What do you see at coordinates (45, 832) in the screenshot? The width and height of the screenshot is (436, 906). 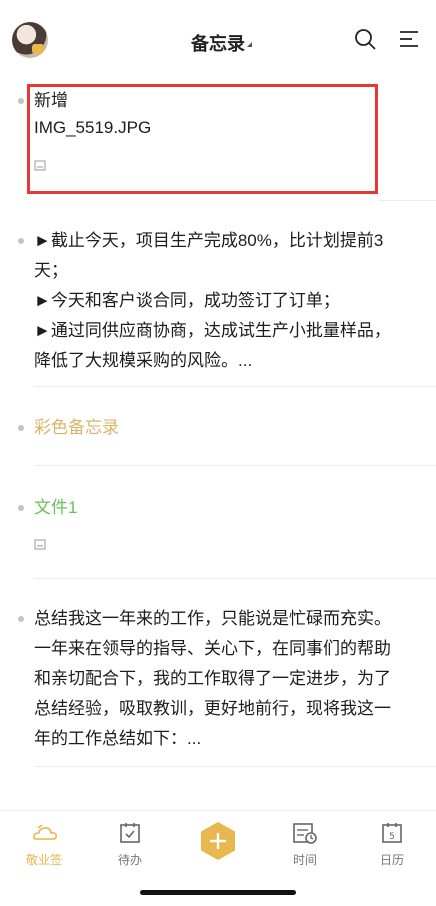 I see `cloud-icon` at bounding box center [45, 832].